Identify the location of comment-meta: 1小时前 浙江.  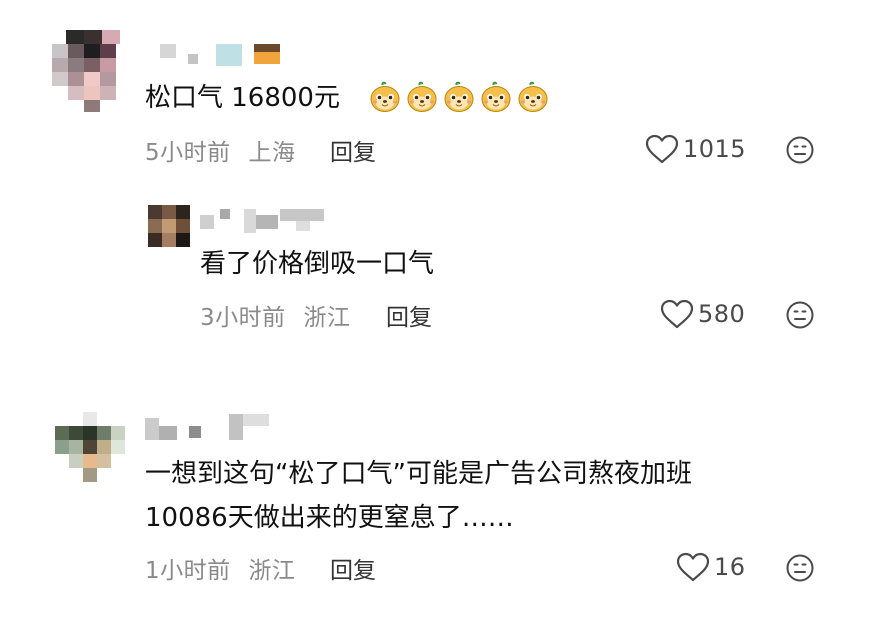
(220, 568).